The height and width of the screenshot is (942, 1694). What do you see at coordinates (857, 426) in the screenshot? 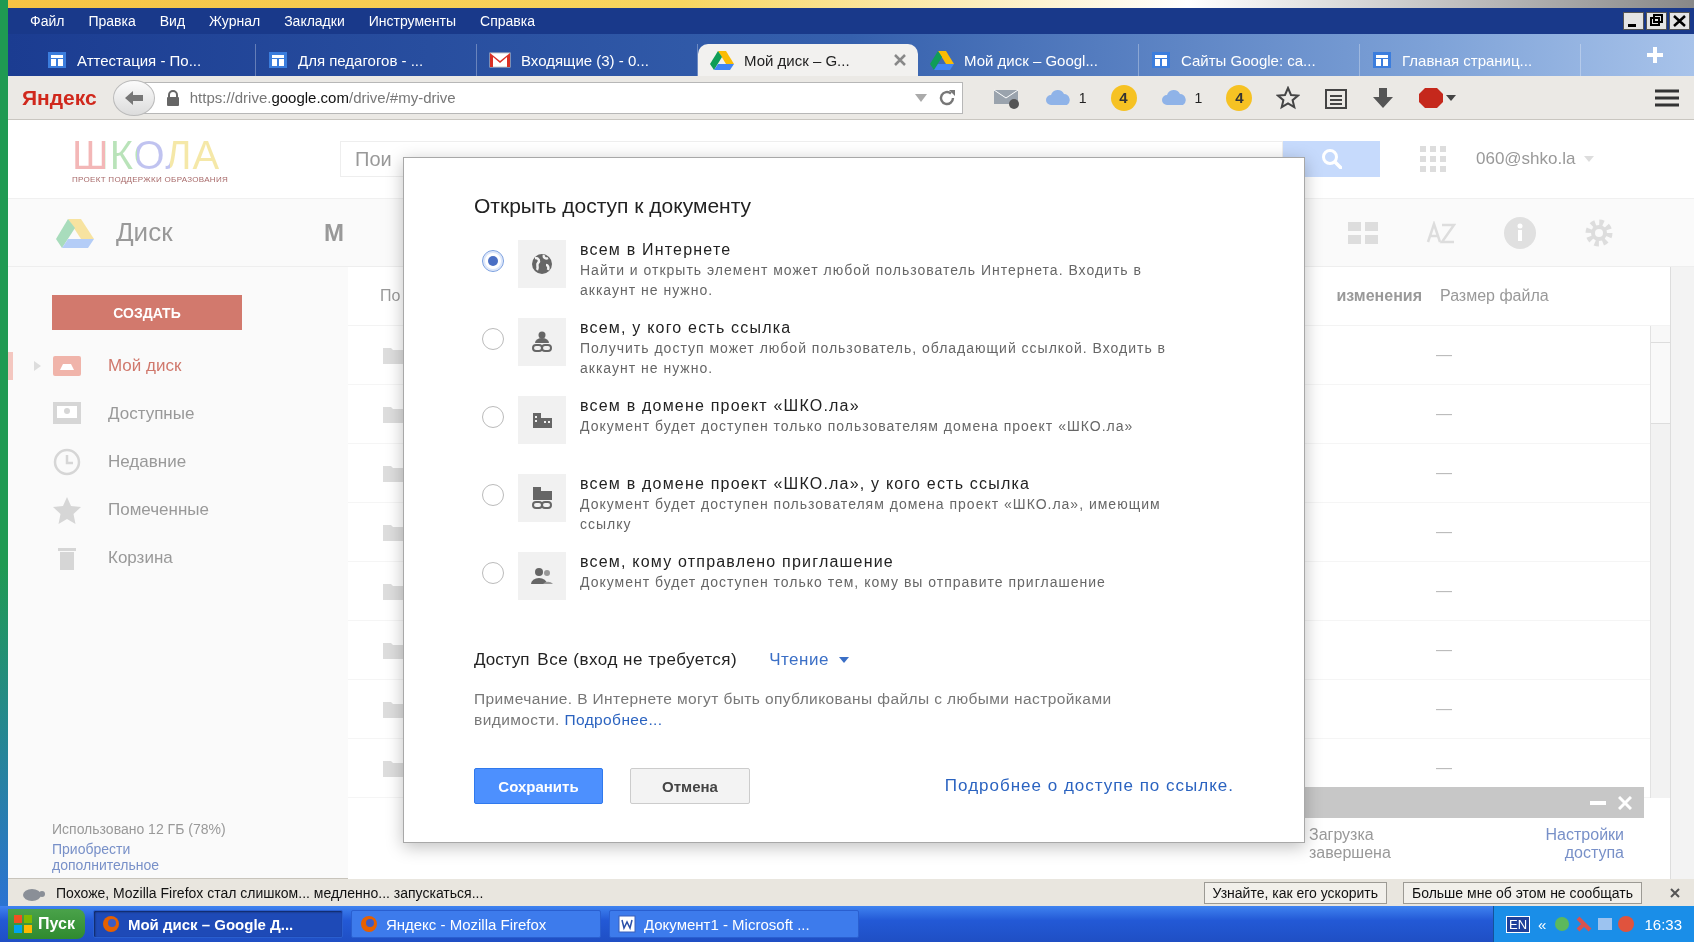
I see `option-description: Документ будет доступен только пользователям домена проект «ШКО.ла»` at bounding box center [857, 426].